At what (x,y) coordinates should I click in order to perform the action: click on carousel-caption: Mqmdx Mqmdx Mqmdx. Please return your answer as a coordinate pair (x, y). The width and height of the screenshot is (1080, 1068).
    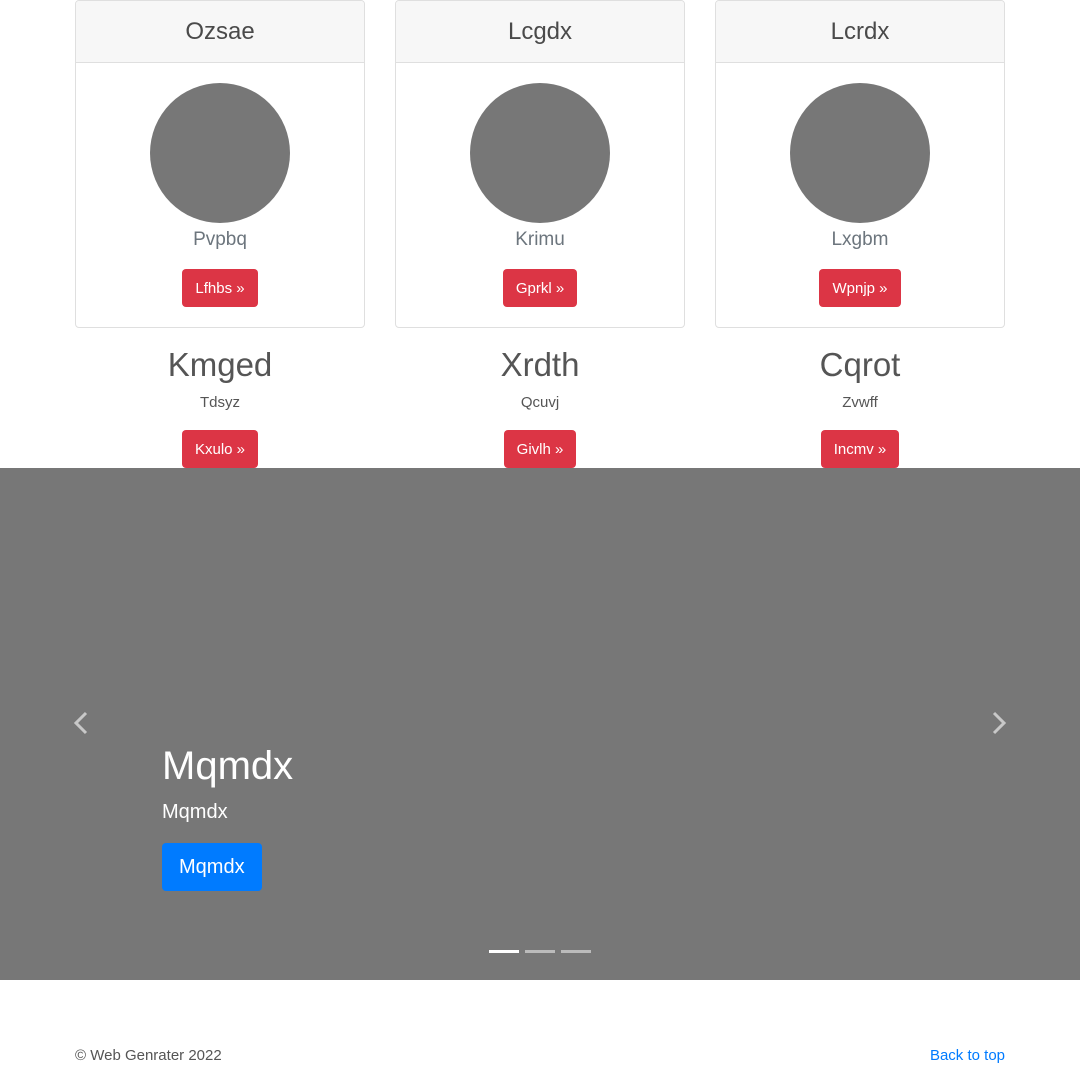
    Looking at the image, I should click on (227, 815).